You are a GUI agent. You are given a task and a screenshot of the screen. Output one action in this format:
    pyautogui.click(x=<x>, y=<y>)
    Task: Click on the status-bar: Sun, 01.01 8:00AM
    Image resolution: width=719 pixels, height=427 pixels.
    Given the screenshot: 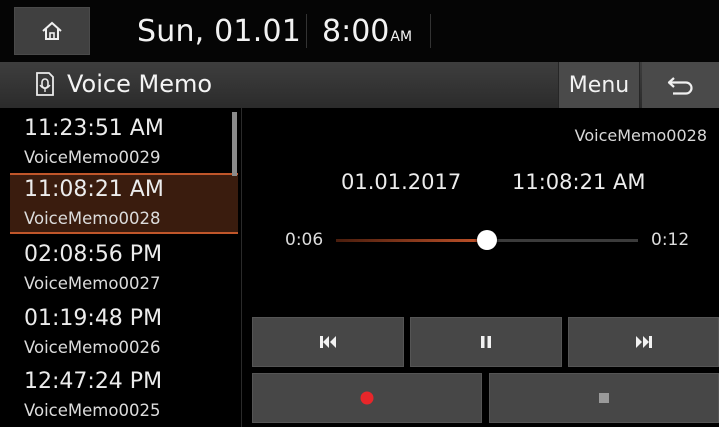 What is the action you would take?
    pyautogui.click(x=359, y=31)
    